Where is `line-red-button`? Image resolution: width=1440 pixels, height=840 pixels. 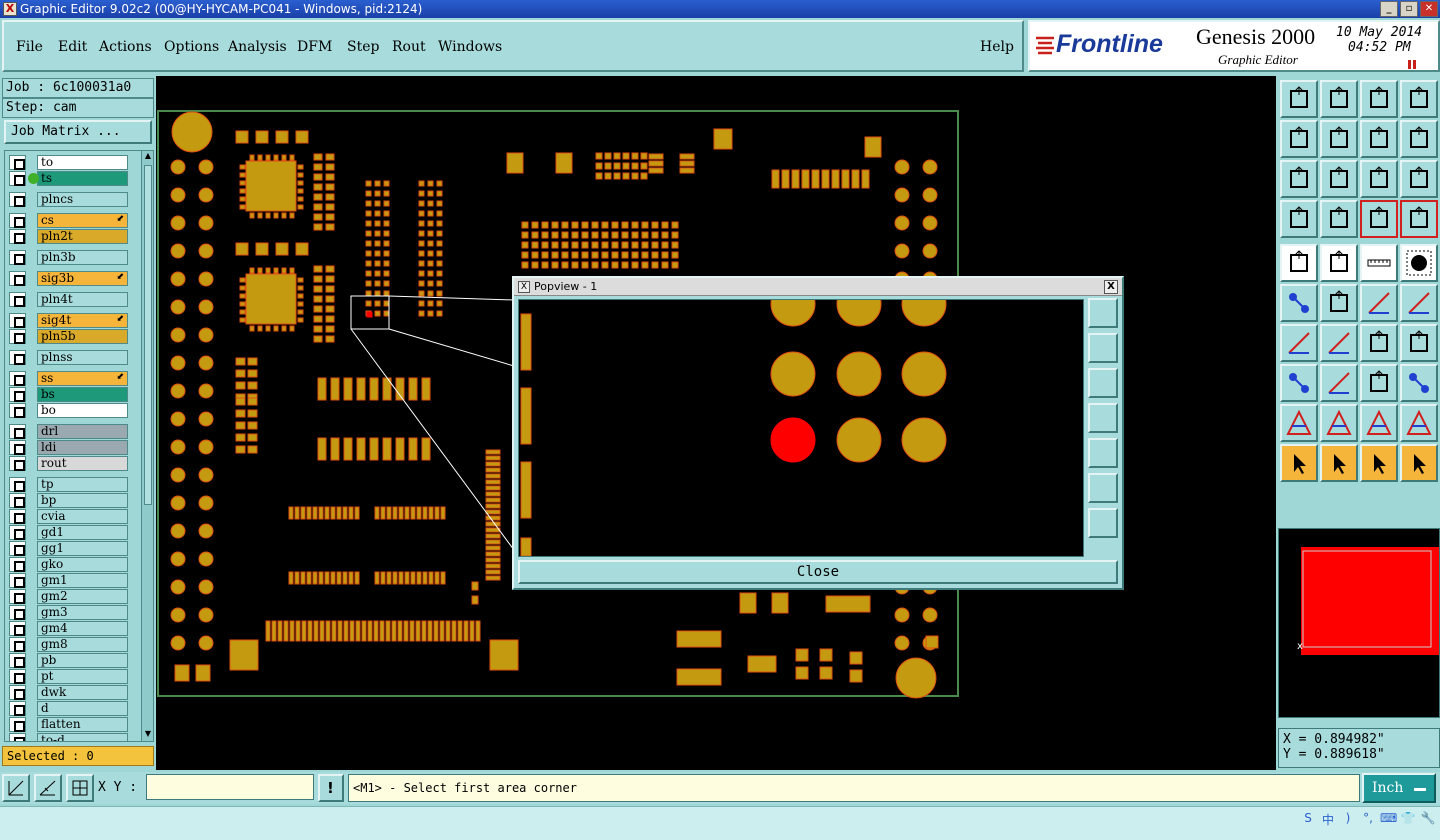 line-red-button is located at coordinates (1379, 303).